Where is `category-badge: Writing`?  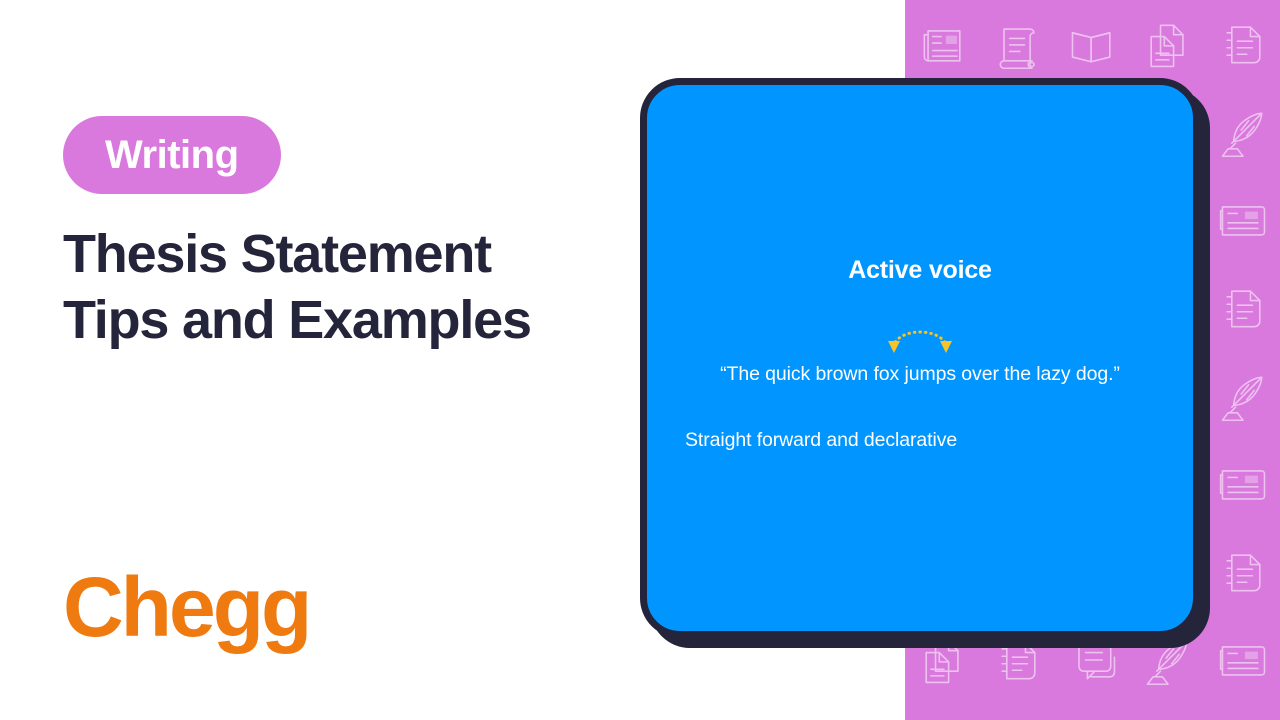
category-badge: Writing is located at coordinates (172, 155).